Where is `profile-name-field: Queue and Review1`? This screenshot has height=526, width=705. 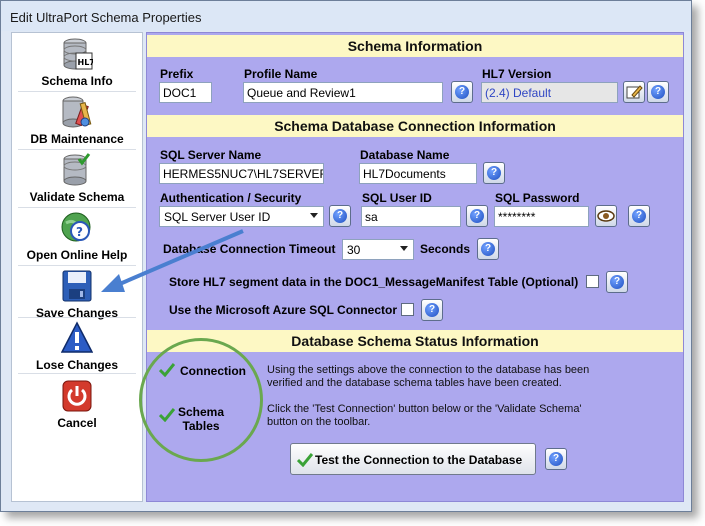
profile-name-field: Queue and Review1 is located at coordinates (343, 92).